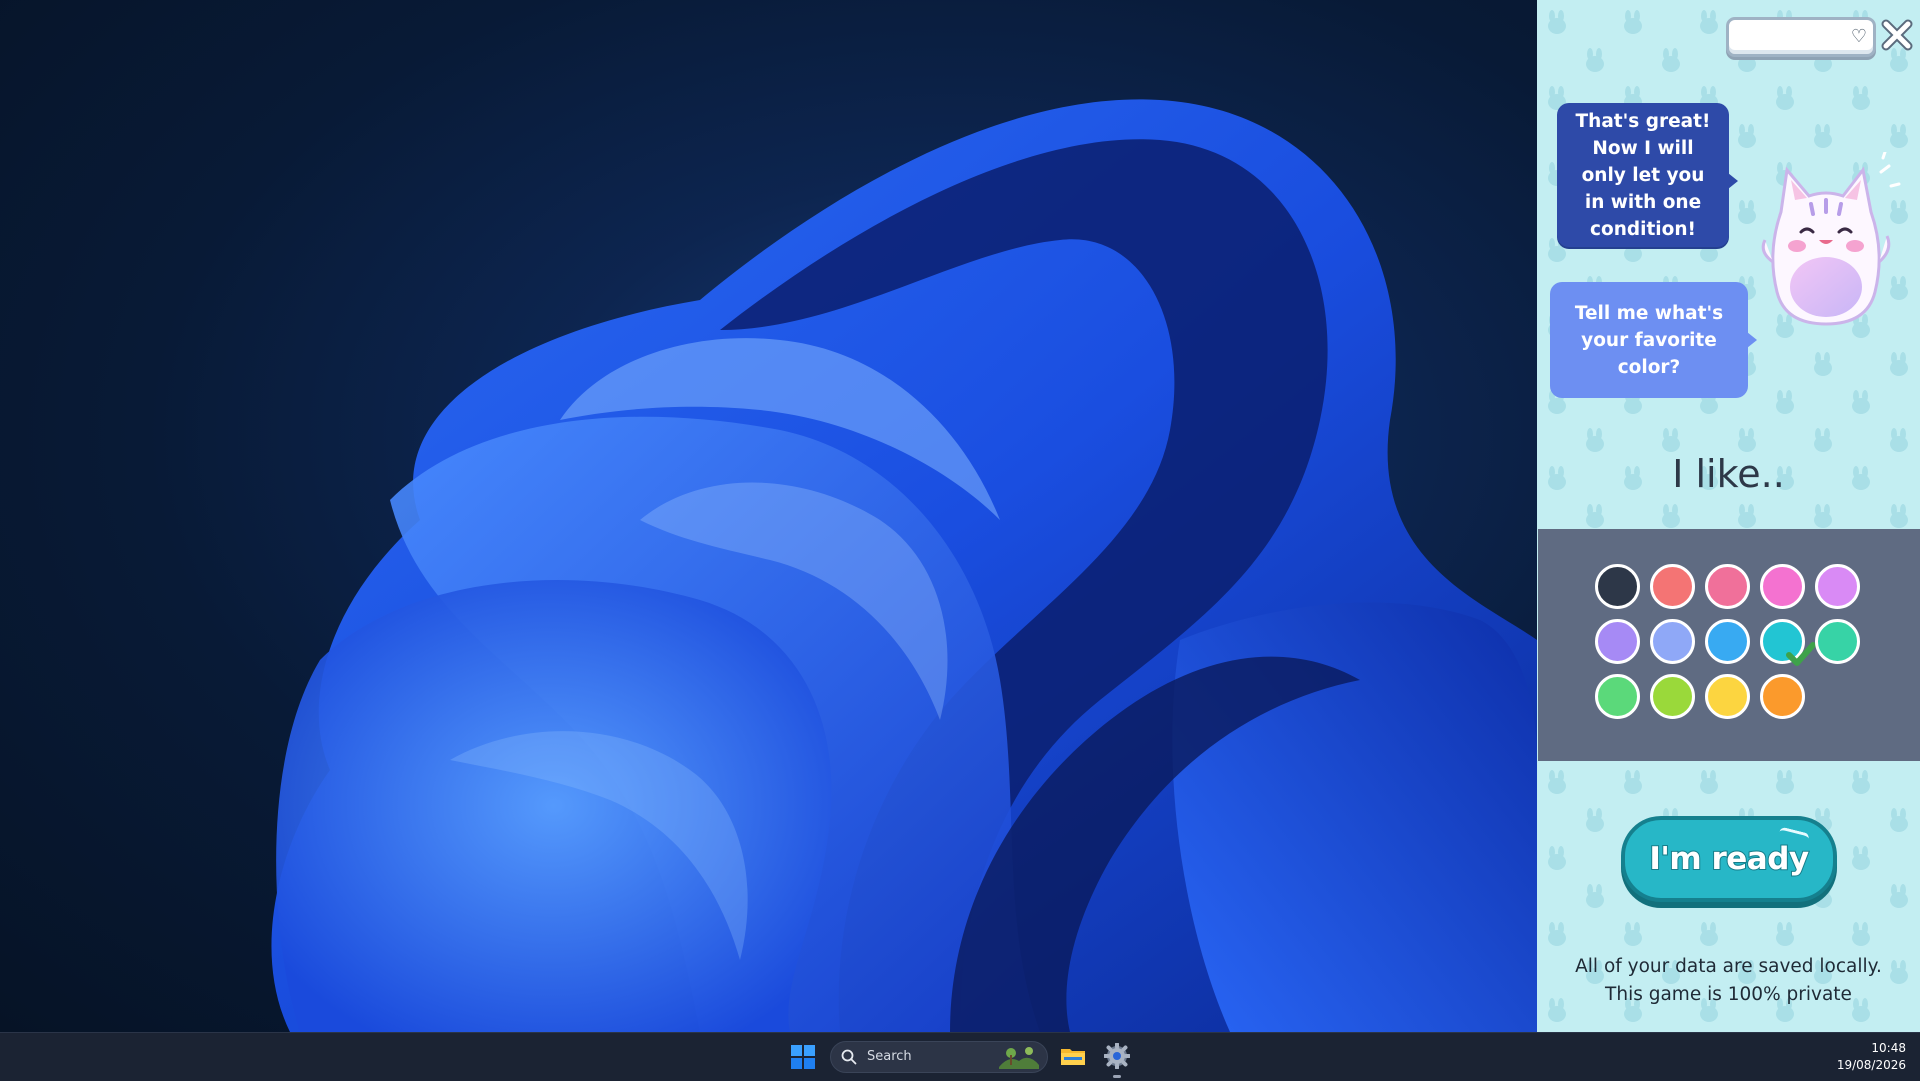 The height and width of the screenshot is (1081, 1920). Describe the element at coordinates (1728, 966) in the screenshot. I see `privacy-line: All of your data are saved locally.` at that location.